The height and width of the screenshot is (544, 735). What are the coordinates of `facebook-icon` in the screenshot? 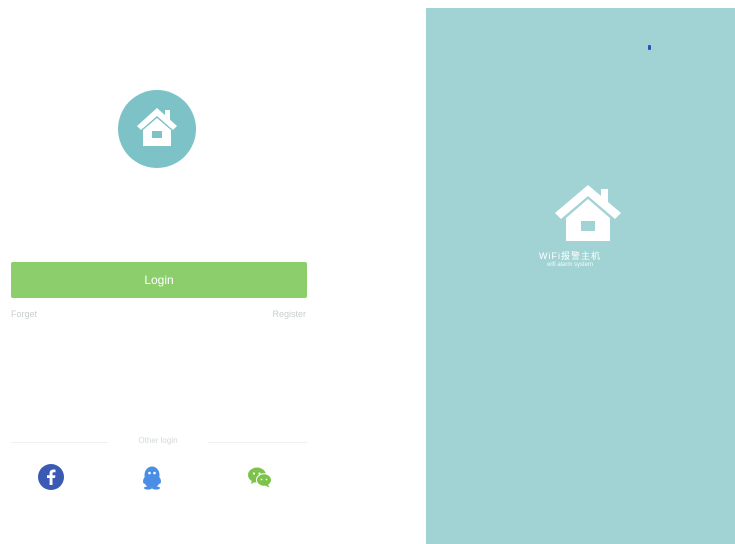 It's located at (51, 477).